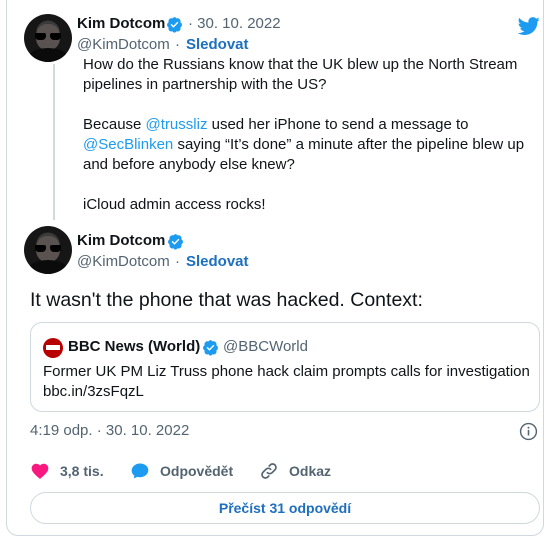 This screenshot has width=550, height=539. What do you see at coordinates (285, 508) in the screenshot?
I see `read-replies-button: Přečíst 31 odpovědí` at bounding box center [285, 508].